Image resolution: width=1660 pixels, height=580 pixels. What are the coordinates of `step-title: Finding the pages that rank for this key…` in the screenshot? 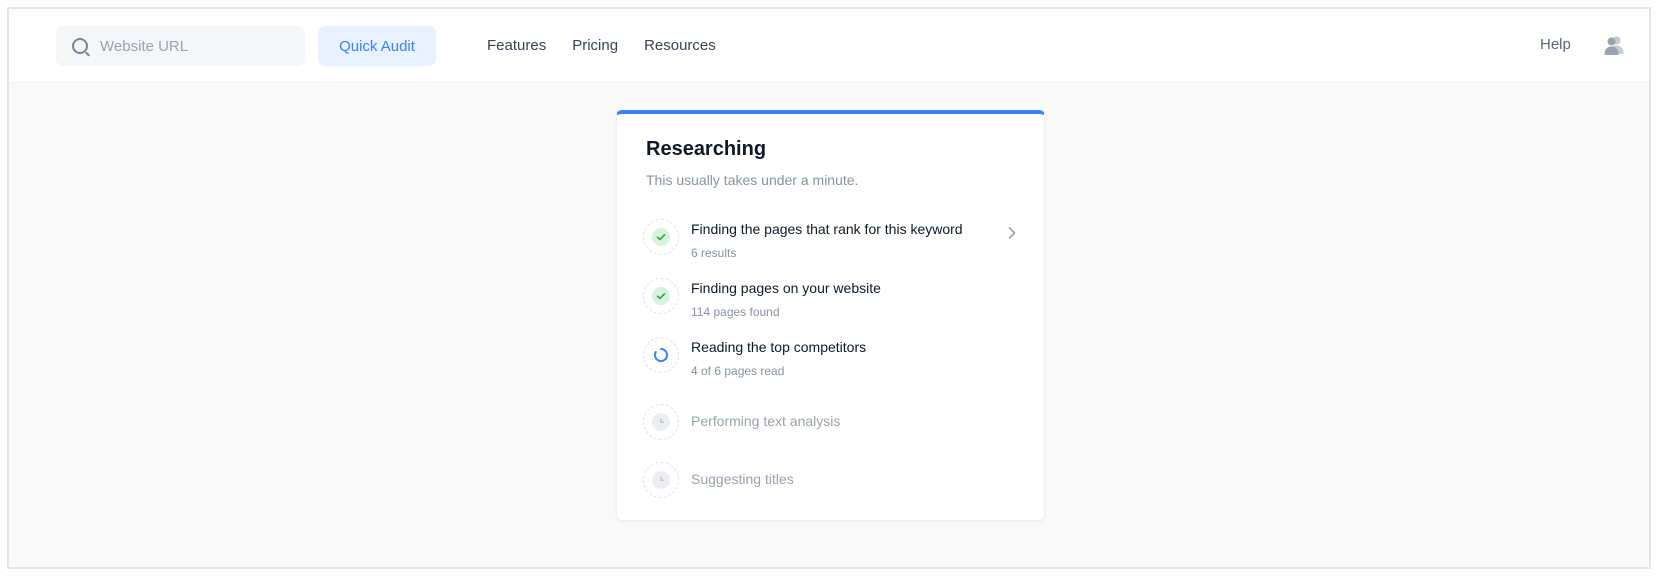 It's located at (827, 229).